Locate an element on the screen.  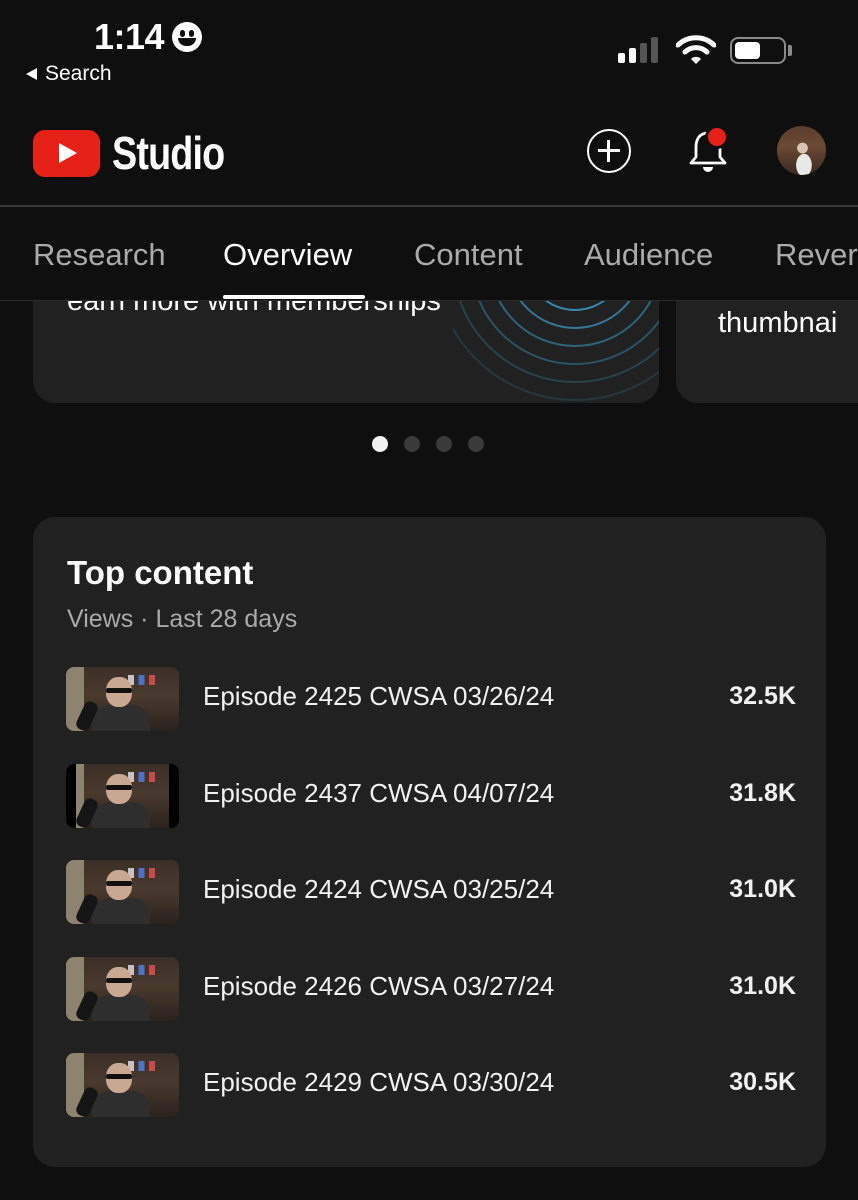
tab-content: Content is located at coordinates (468, 255).